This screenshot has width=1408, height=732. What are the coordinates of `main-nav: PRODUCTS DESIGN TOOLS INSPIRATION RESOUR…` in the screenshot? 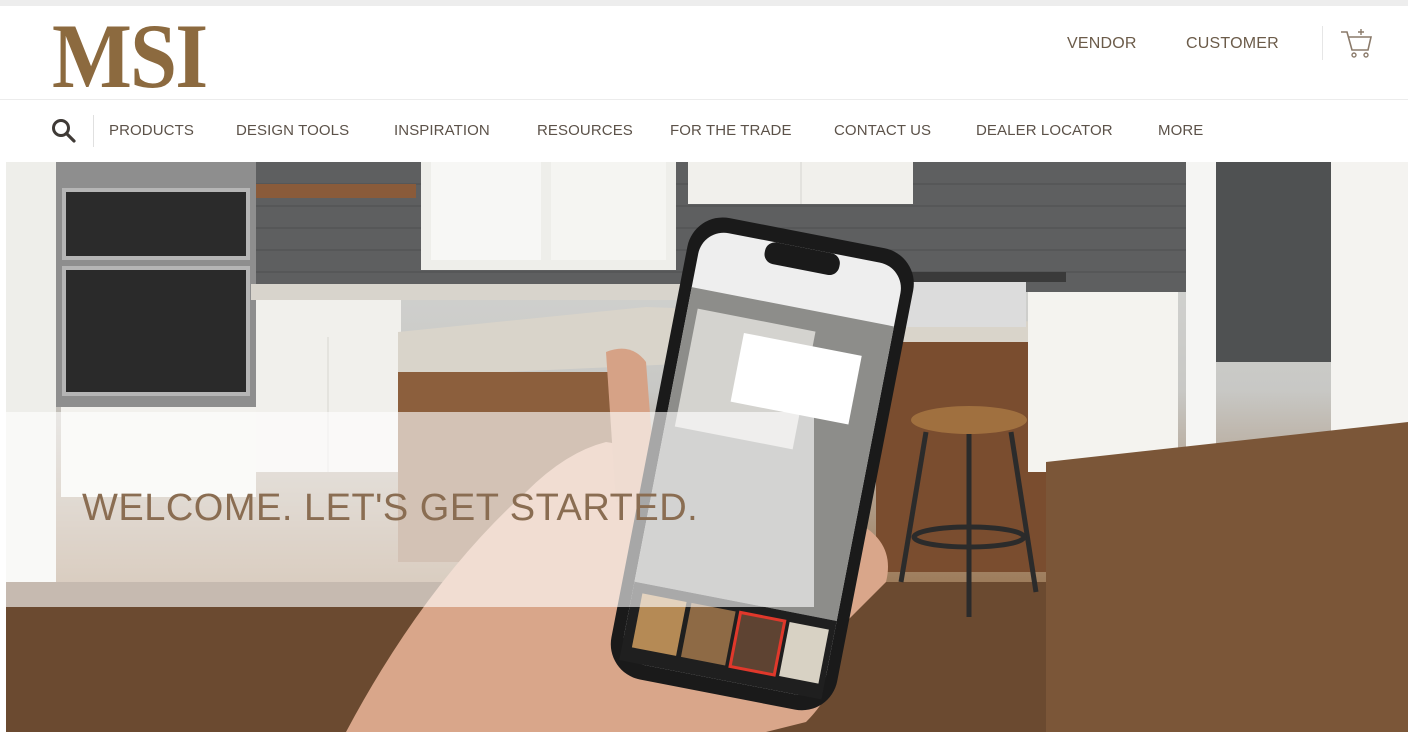 It's located at (704, 131).